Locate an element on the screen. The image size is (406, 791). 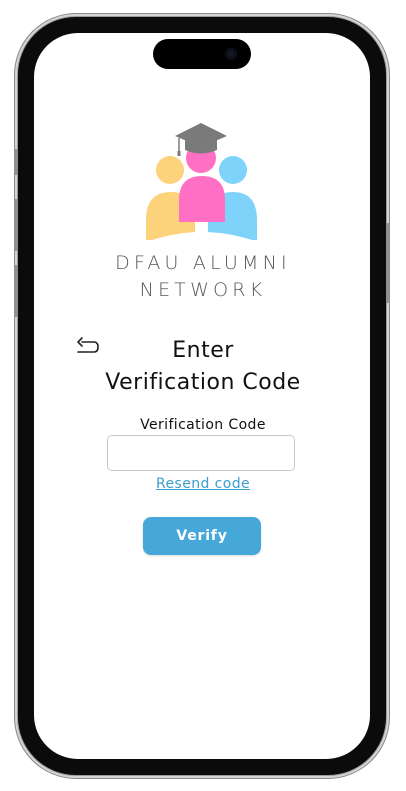
left-person-head is located at coordinates (170, 170).